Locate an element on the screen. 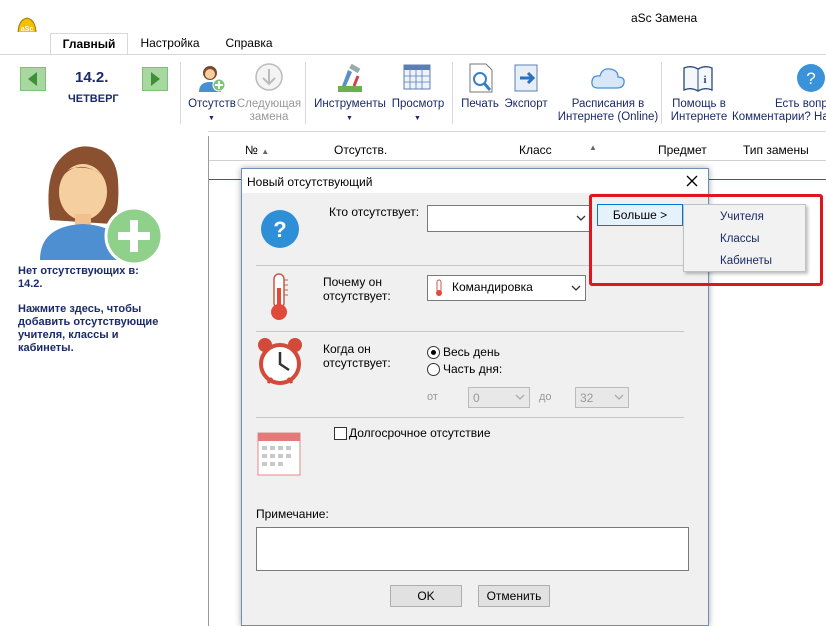 The width and height of the screenshot is (826, 626). timetable-grid-icon is located at coordinates (417, 77).